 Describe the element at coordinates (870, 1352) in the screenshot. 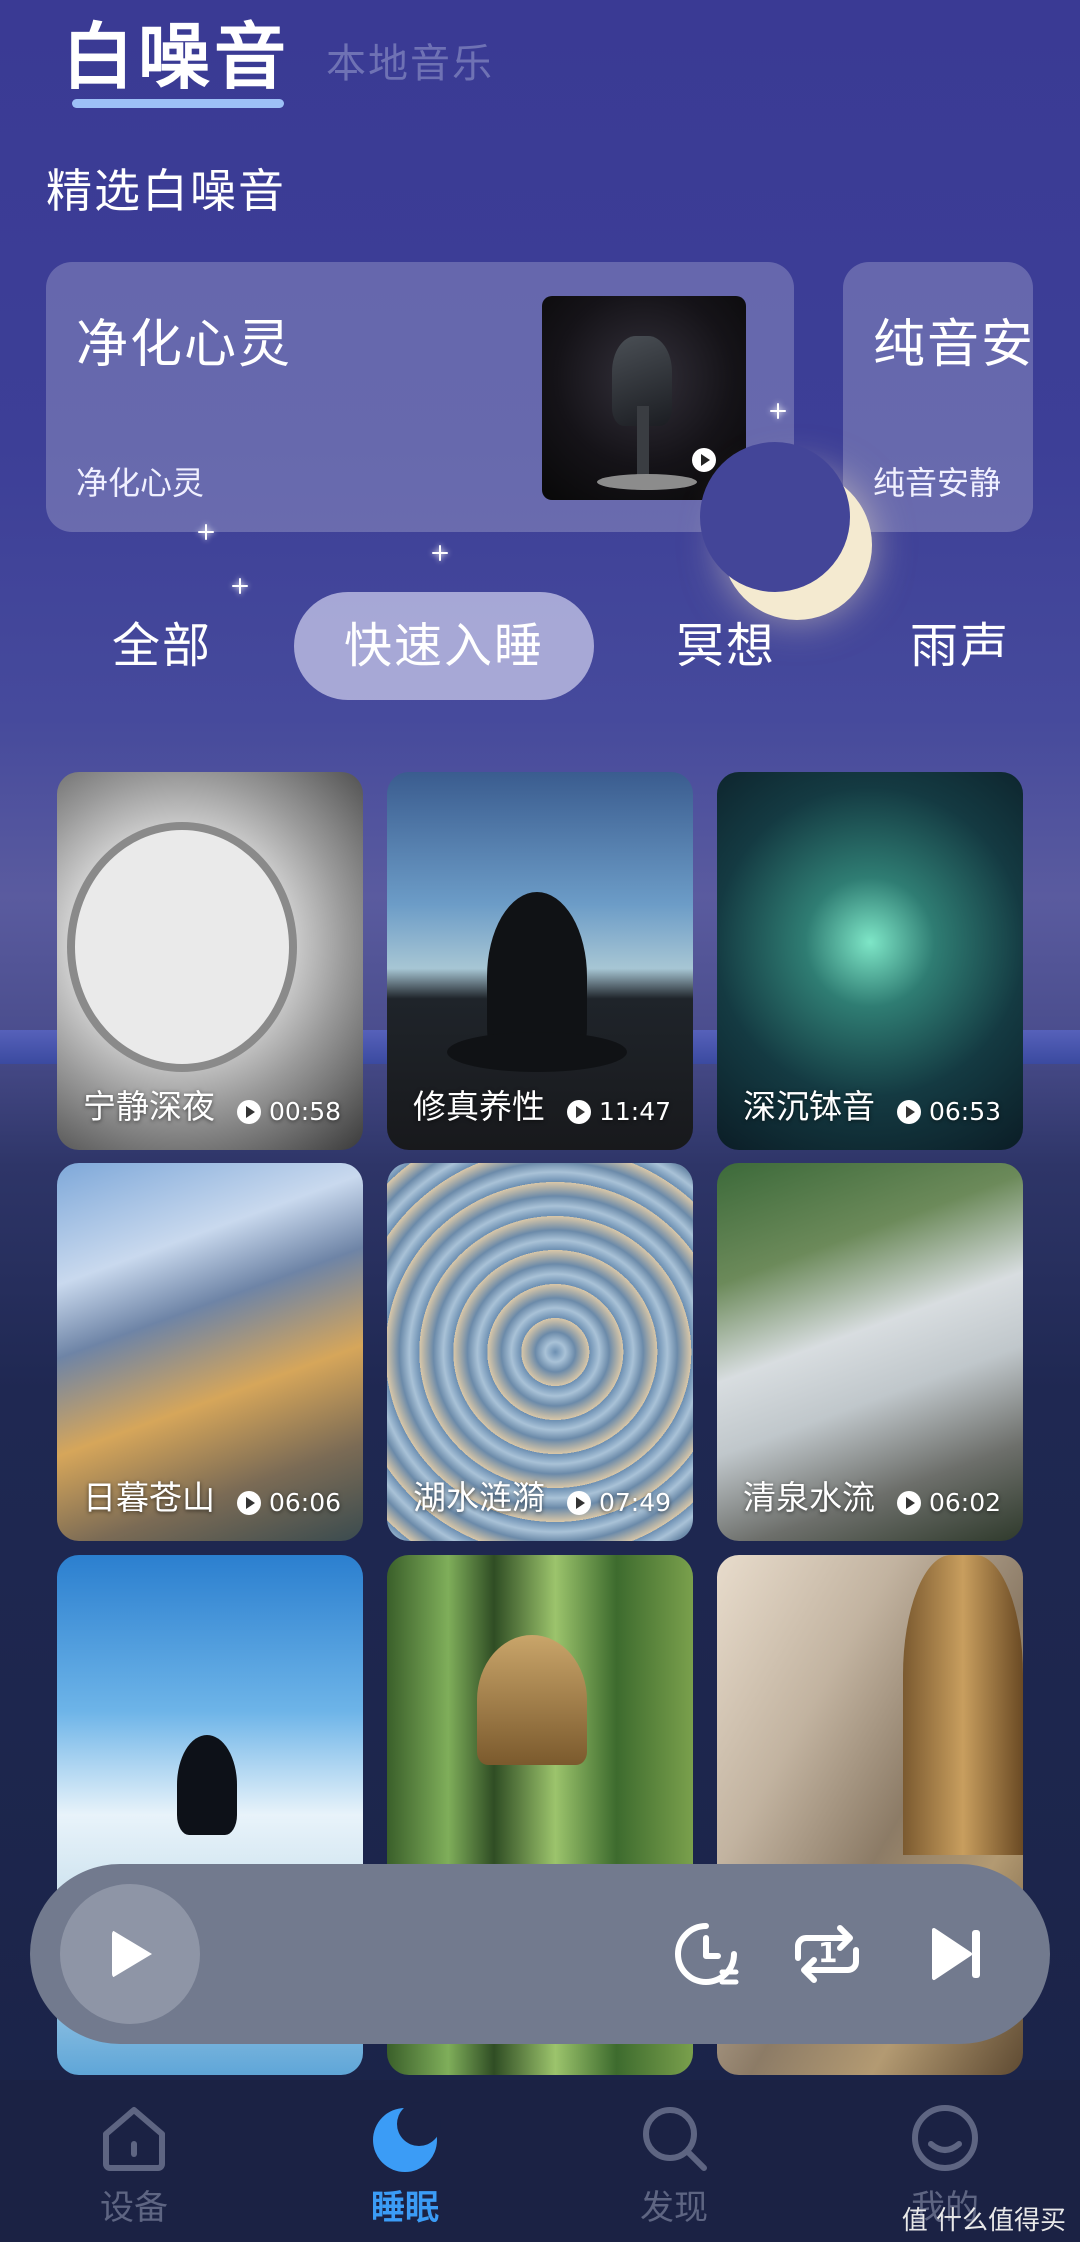

I see `sound-card: 清泉水流 06:02` at that location.